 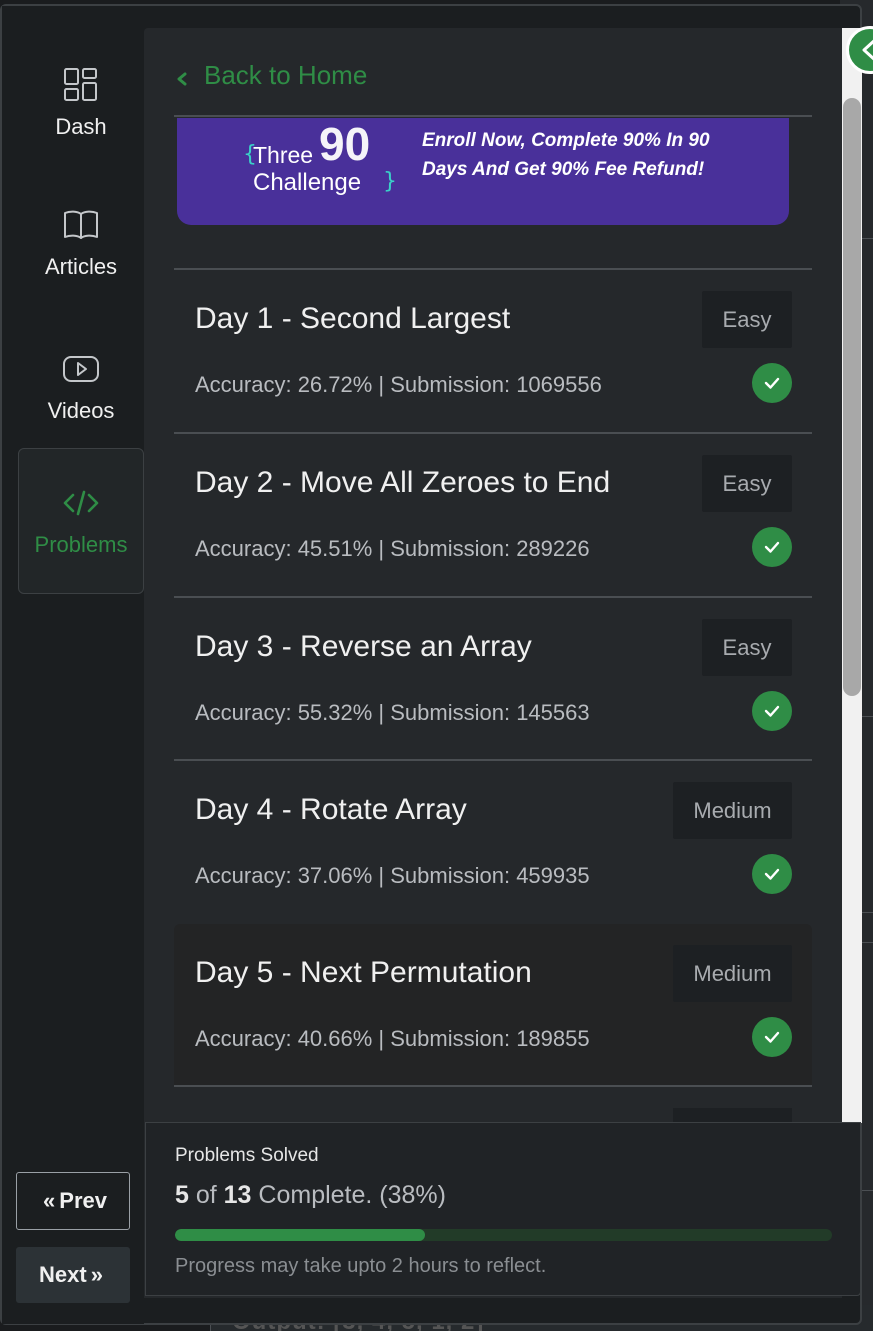 What do you see at coordinates (353, 318) in the screenshot?
I see `problem-title: Day 1 - Second Largest` at bounding box center [353, 318].